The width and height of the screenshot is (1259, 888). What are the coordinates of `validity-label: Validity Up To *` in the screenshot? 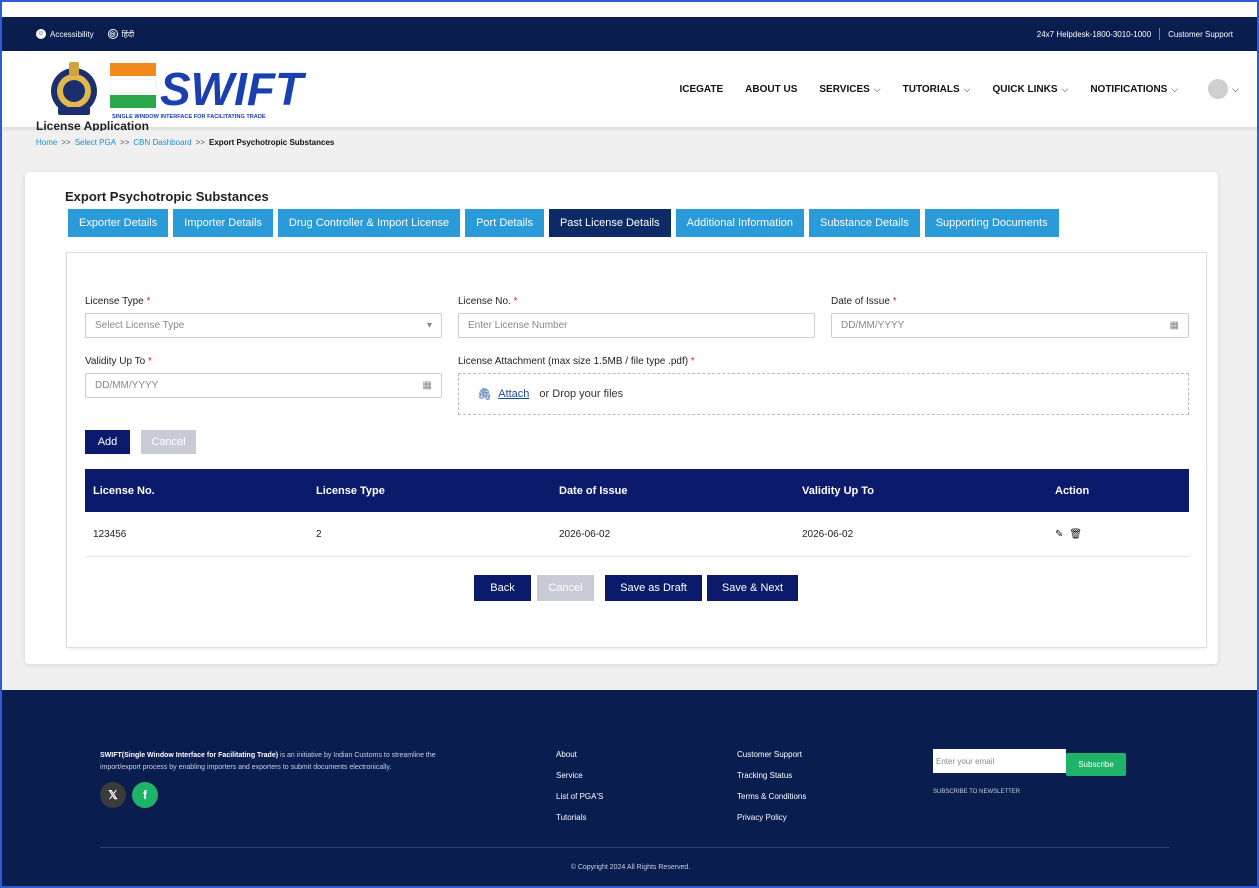 It's located at (118, 361).